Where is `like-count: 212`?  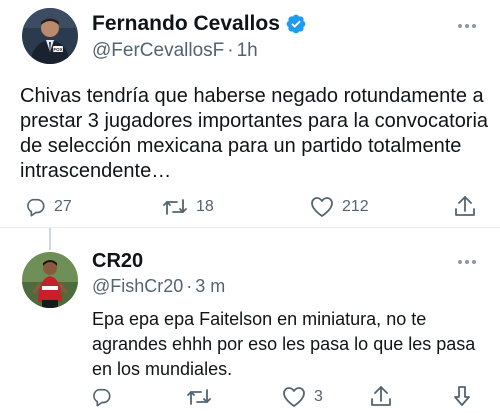 like-count: 212 is located at coordinates (355, 206).